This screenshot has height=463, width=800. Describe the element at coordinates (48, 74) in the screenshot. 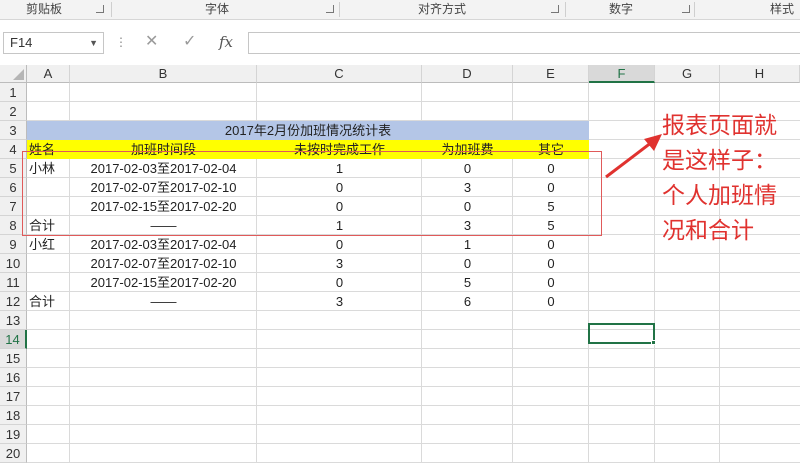

I see `column-header-a: A` at that location.